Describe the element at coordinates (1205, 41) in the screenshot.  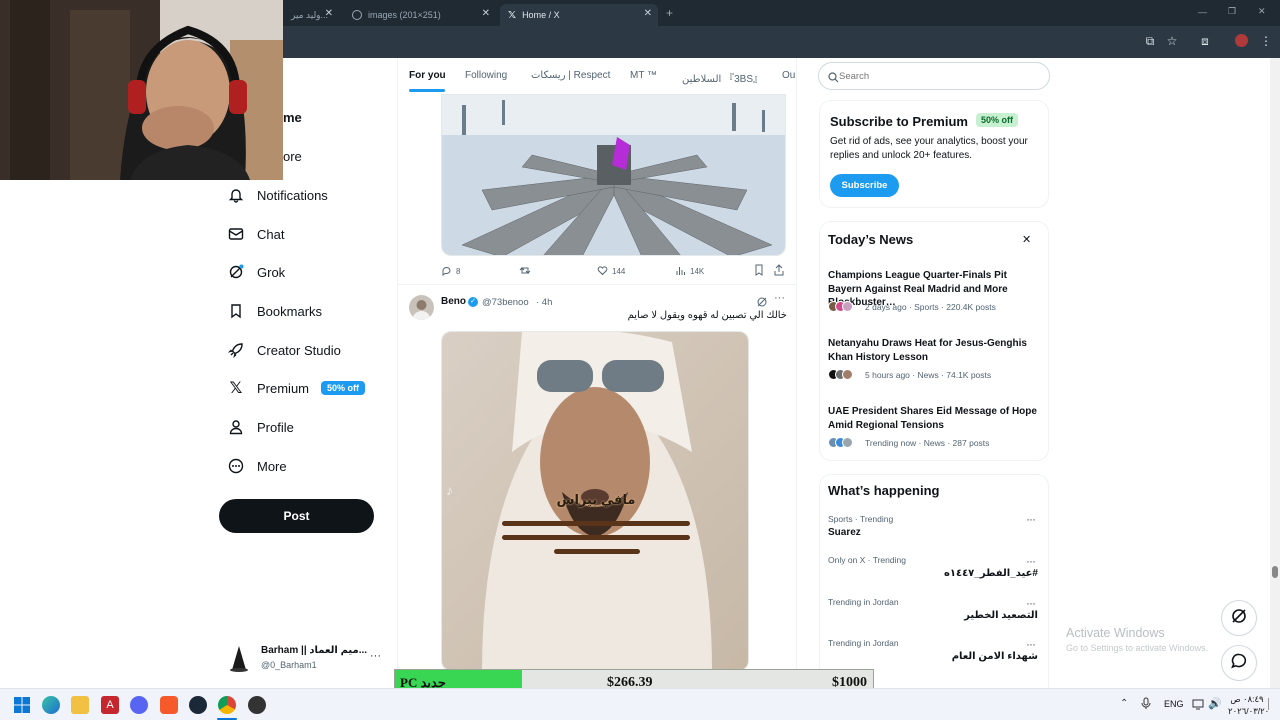
I see `extensions-icon: ⧈` at that location.